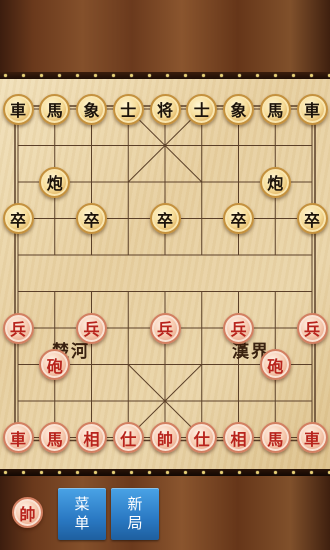 Image resolution: width=330 pixels, height=550 pixels. I want to click on new-game-button: 新 局, so click(135, 514).